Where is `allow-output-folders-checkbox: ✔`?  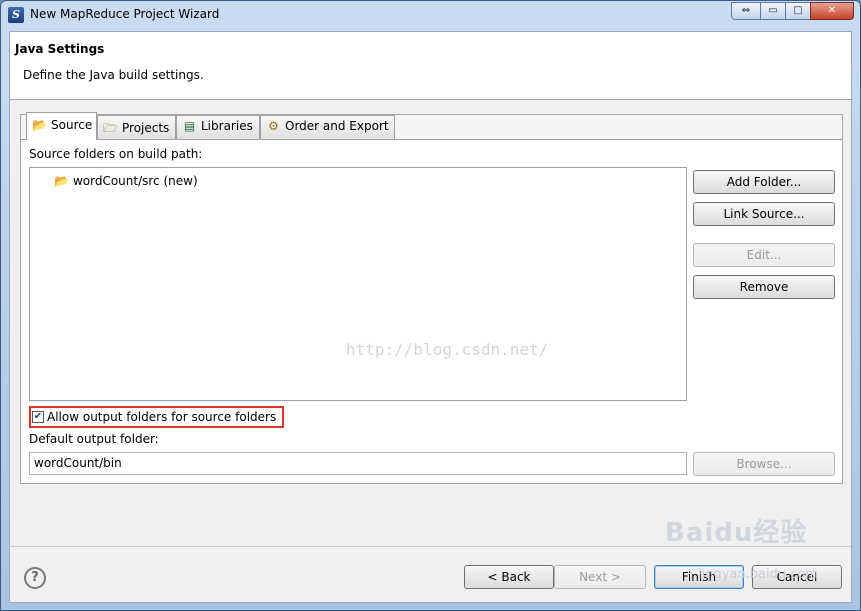
allow-output-folders-checkbox: ✔ is located at coordinates (38, 417).